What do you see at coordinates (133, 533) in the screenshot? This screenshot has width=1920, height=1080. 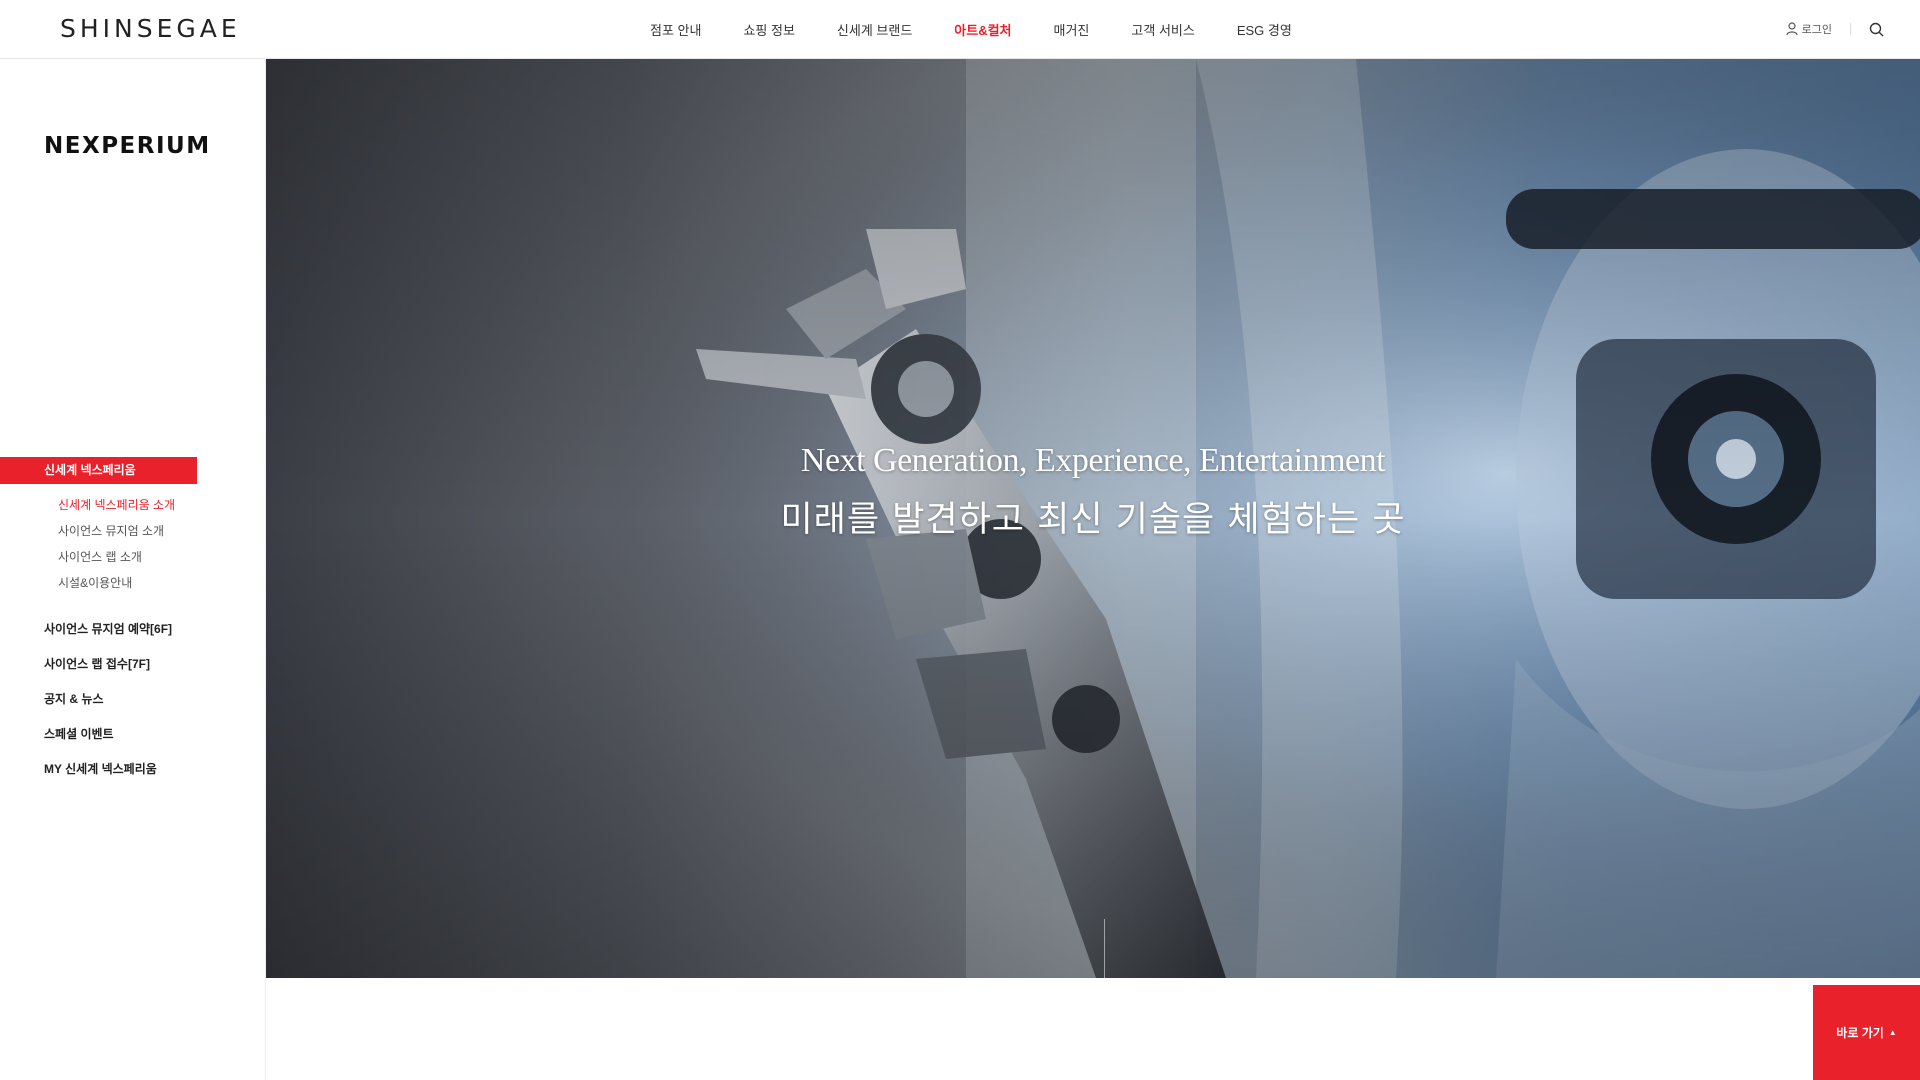 I see `submenu-item-science-museum: 사이언스 뮤지엄 소개` at bounding box center [133, 533].